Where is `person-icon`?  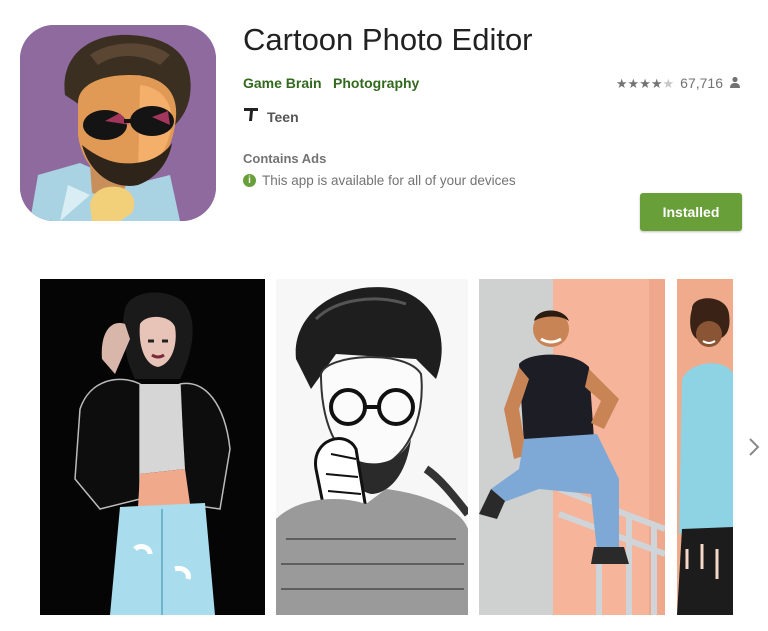 person-icon is located at coordinates (735, 83).